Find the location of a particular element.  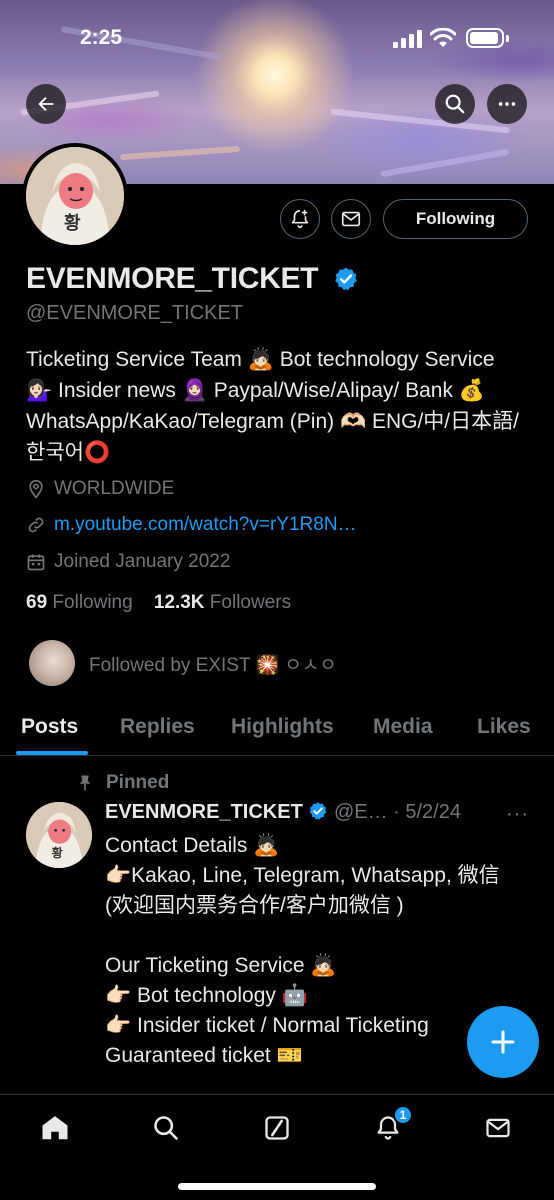

notifications-subscribe-button is located at coordinates (300, 219).